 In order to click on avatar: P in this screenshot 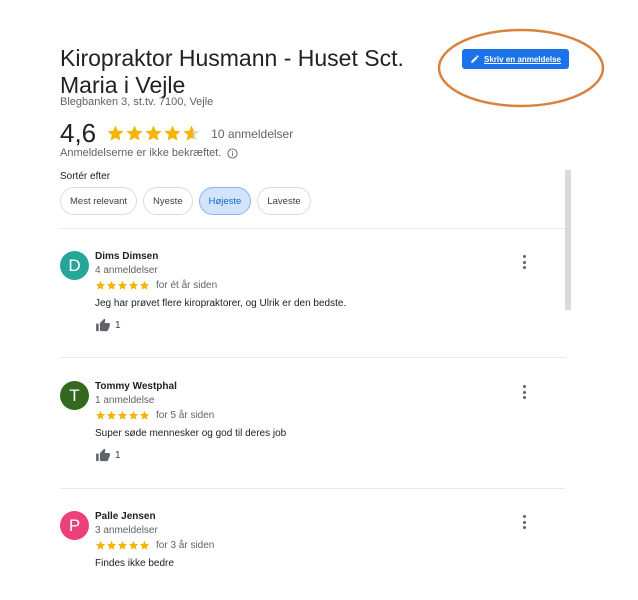, I will do `click(74, 525)`.